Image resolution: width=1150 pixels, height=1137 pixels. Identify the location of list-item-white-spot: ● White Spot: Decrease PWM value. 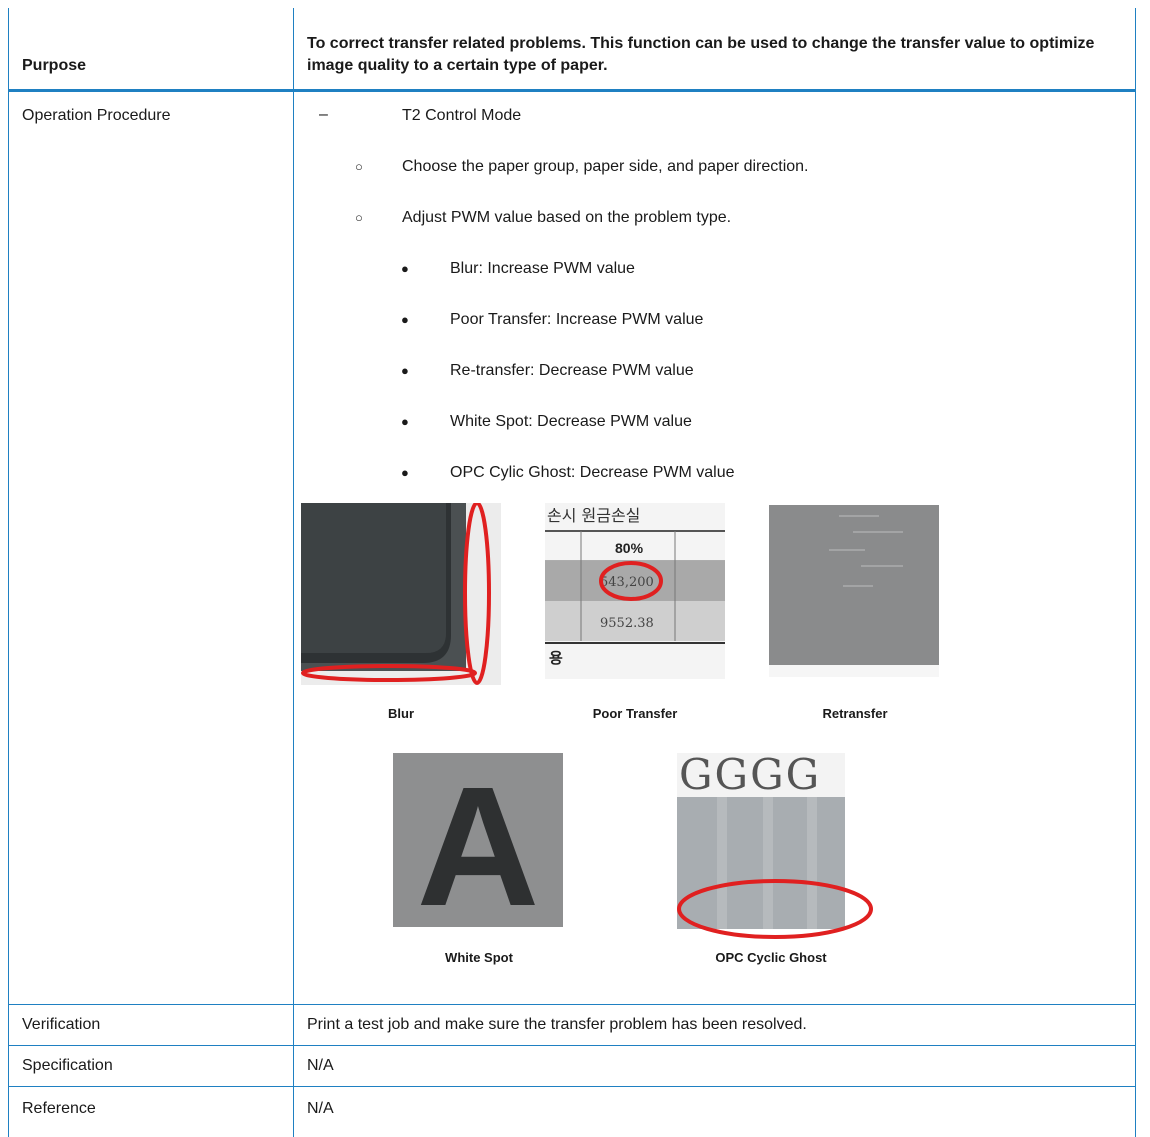
(715, 422).